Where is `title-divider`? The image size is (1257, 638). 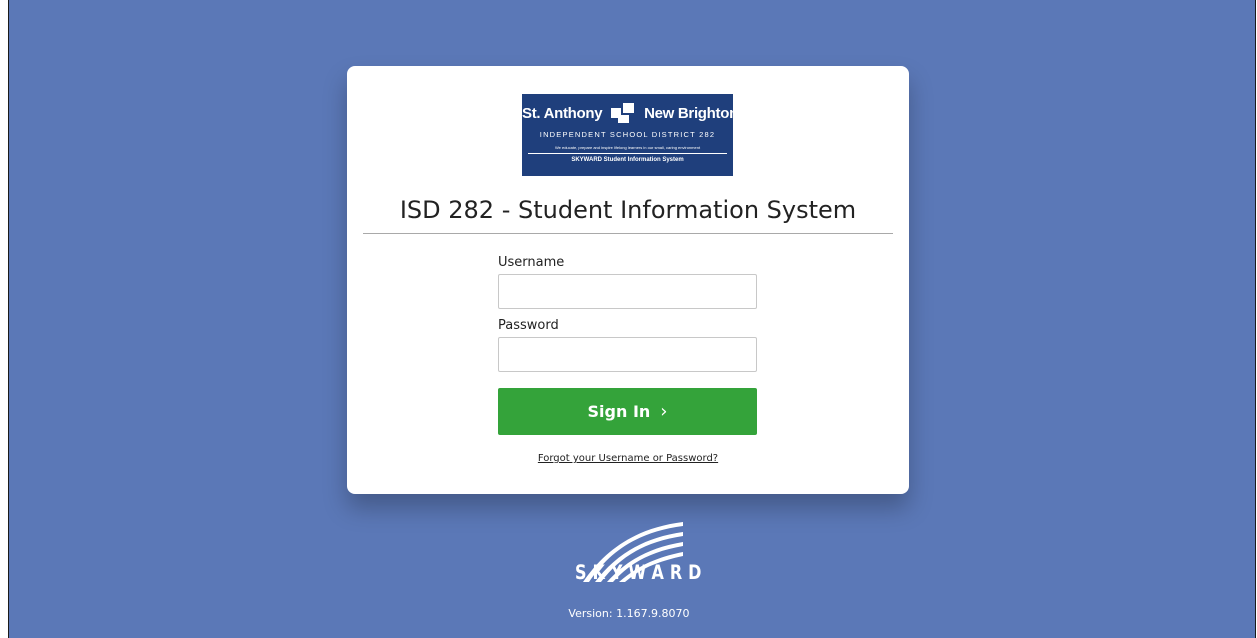
title-divider is located at coordinates (628, 233).